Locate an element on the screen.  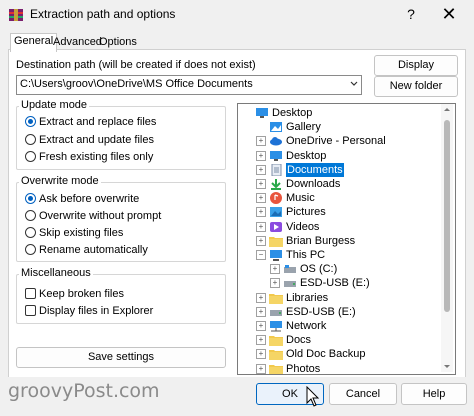
tree-item-label: Pictures is located at coordinates (306, 212).